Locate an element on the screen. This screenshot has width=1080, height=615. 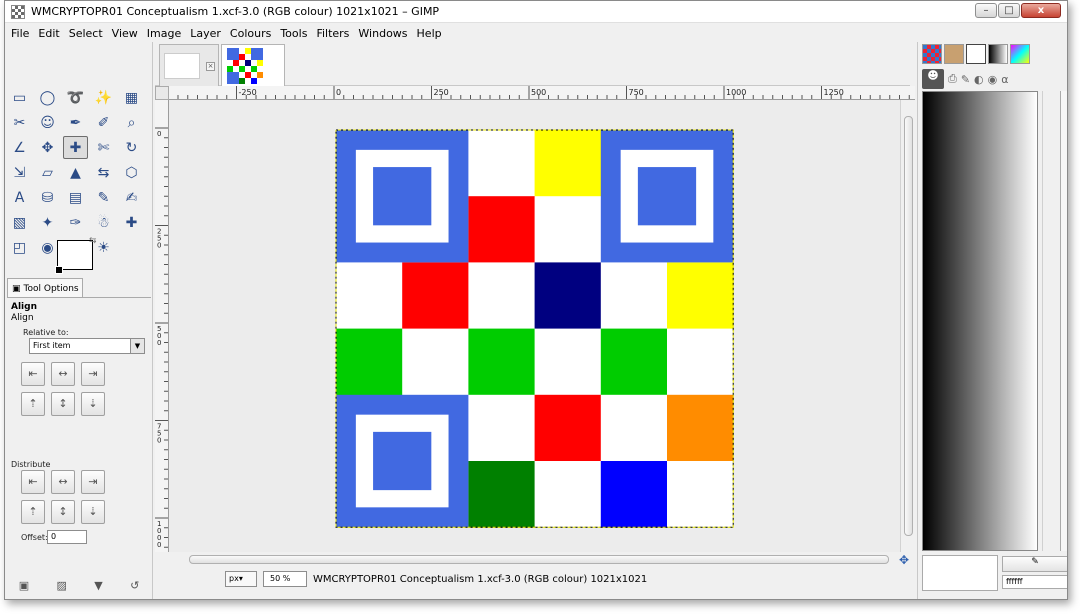
menu-file: File is located at coordinates (20, 33).